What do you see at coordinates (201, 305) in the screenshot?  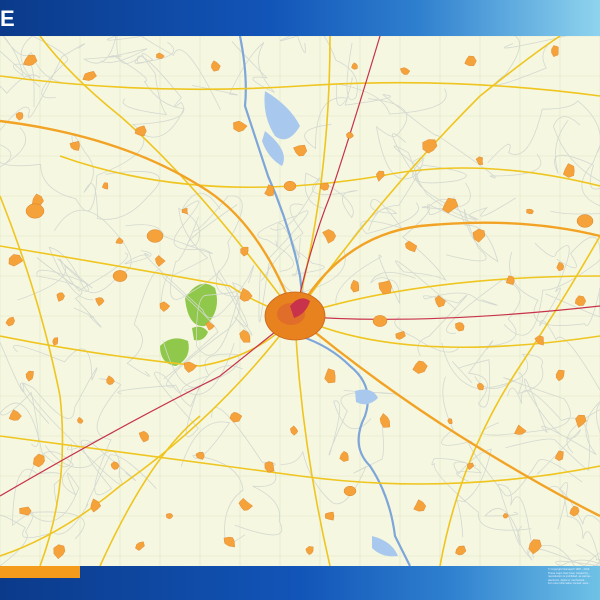 I see `forest-patch` at bounding box center [201, 305].